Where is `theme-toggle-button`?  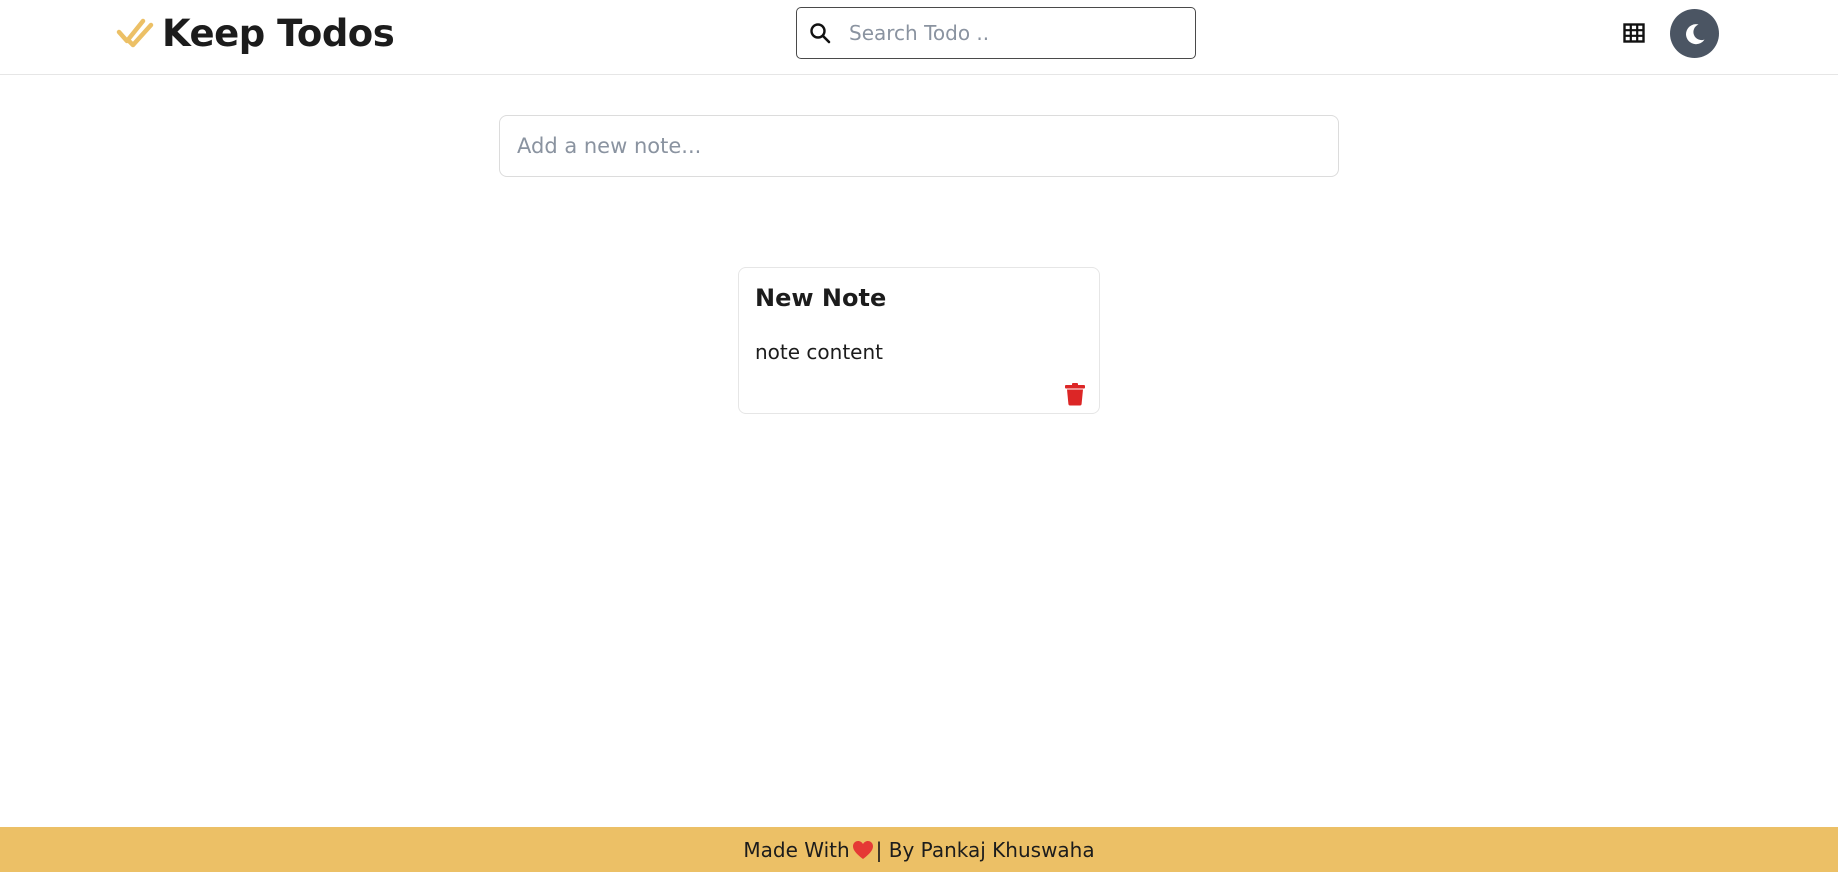
theme-toggle-button is located at coordinates (1694, 33).